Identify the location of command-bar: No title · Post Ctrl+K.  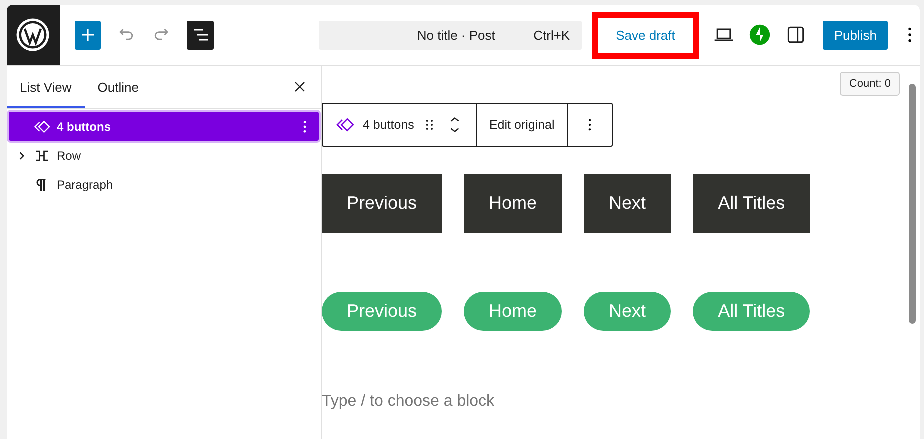
(450, 35).